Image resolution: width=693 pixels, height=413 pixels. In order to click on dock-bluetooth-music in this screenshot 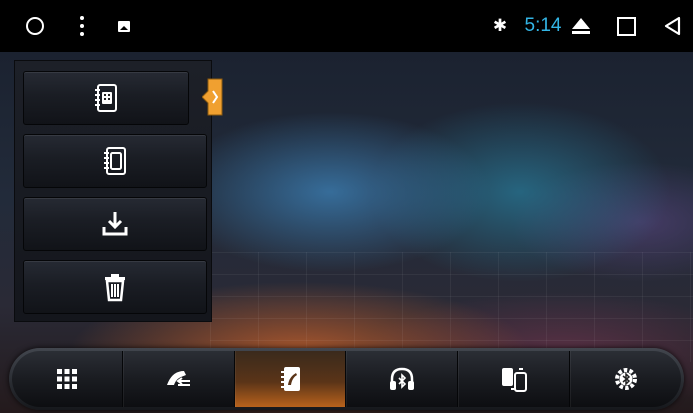, I will do `click(402, 379)`.